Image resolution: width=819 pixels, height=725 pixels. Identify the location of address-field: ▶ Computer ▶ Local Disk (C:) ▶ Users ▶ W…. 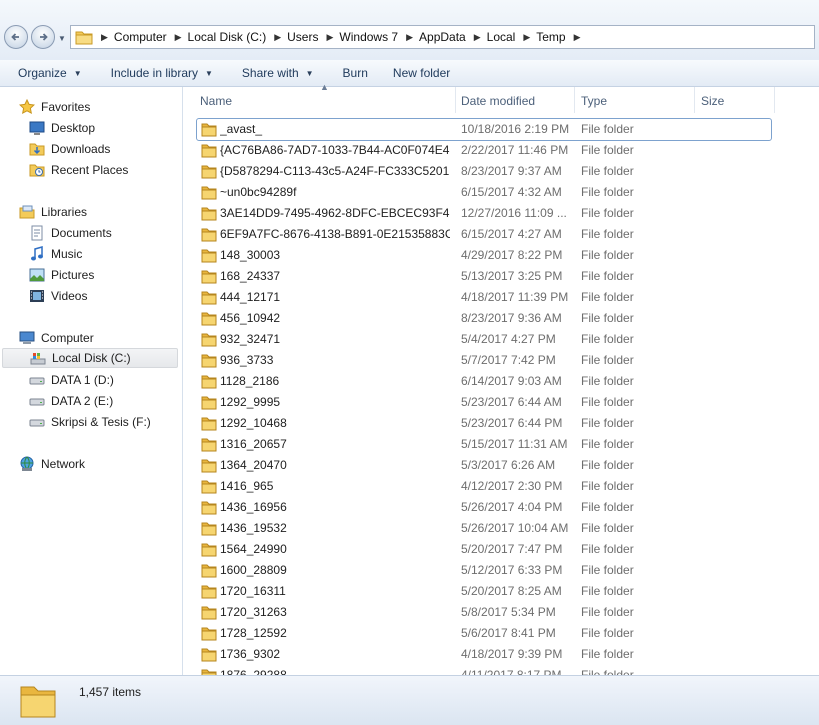
(442, 37).